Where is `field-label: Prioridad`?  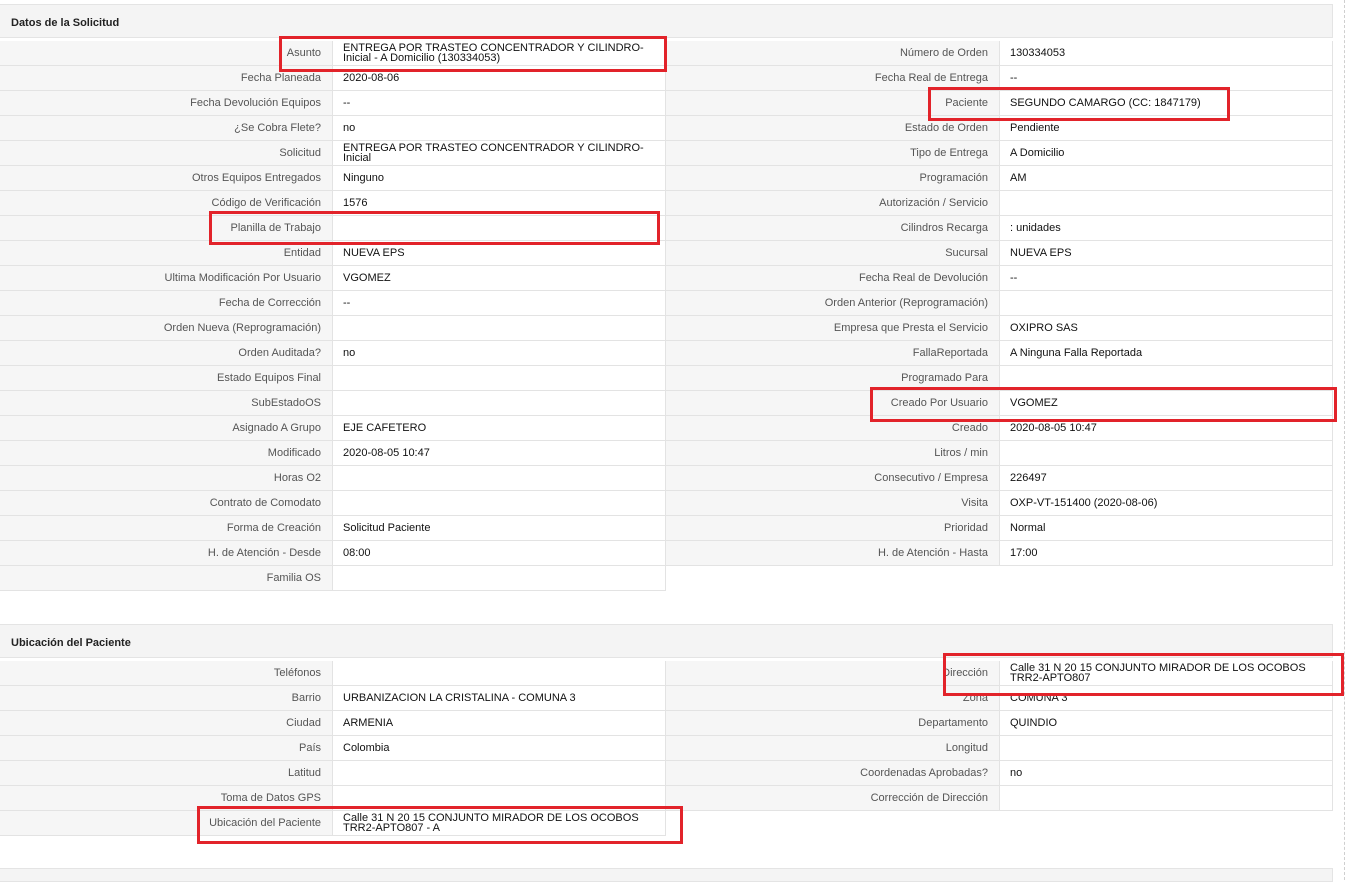
field-label: Prioridad is located at coordinates (833, 528).